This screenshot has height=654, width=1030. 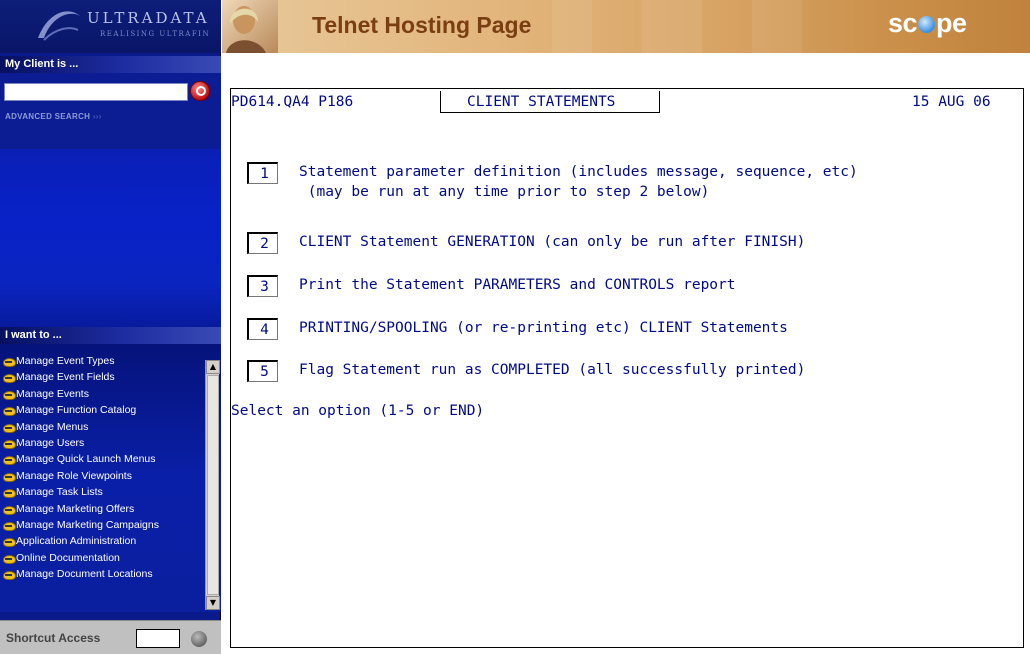 I want to click on task-menu-item: Application Administration, so click(x=103, y=541).